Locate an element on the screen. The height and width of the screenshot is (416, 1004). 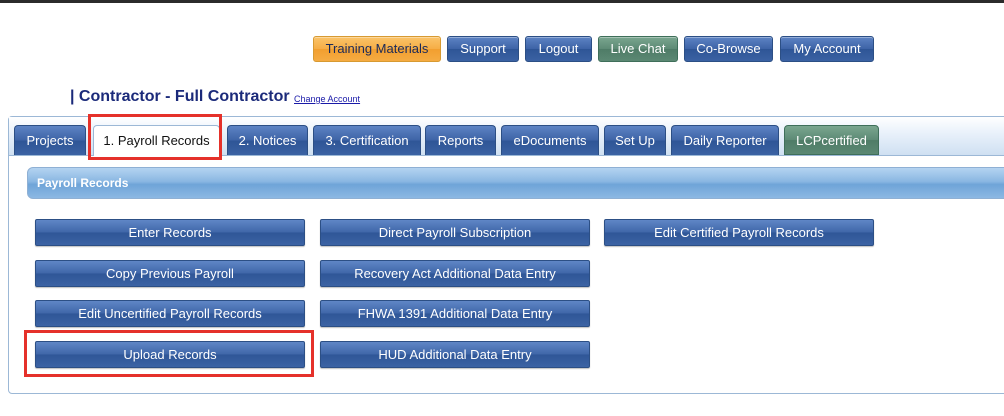
upload-records-button: Upload Records is located at coordinates (170, 354).